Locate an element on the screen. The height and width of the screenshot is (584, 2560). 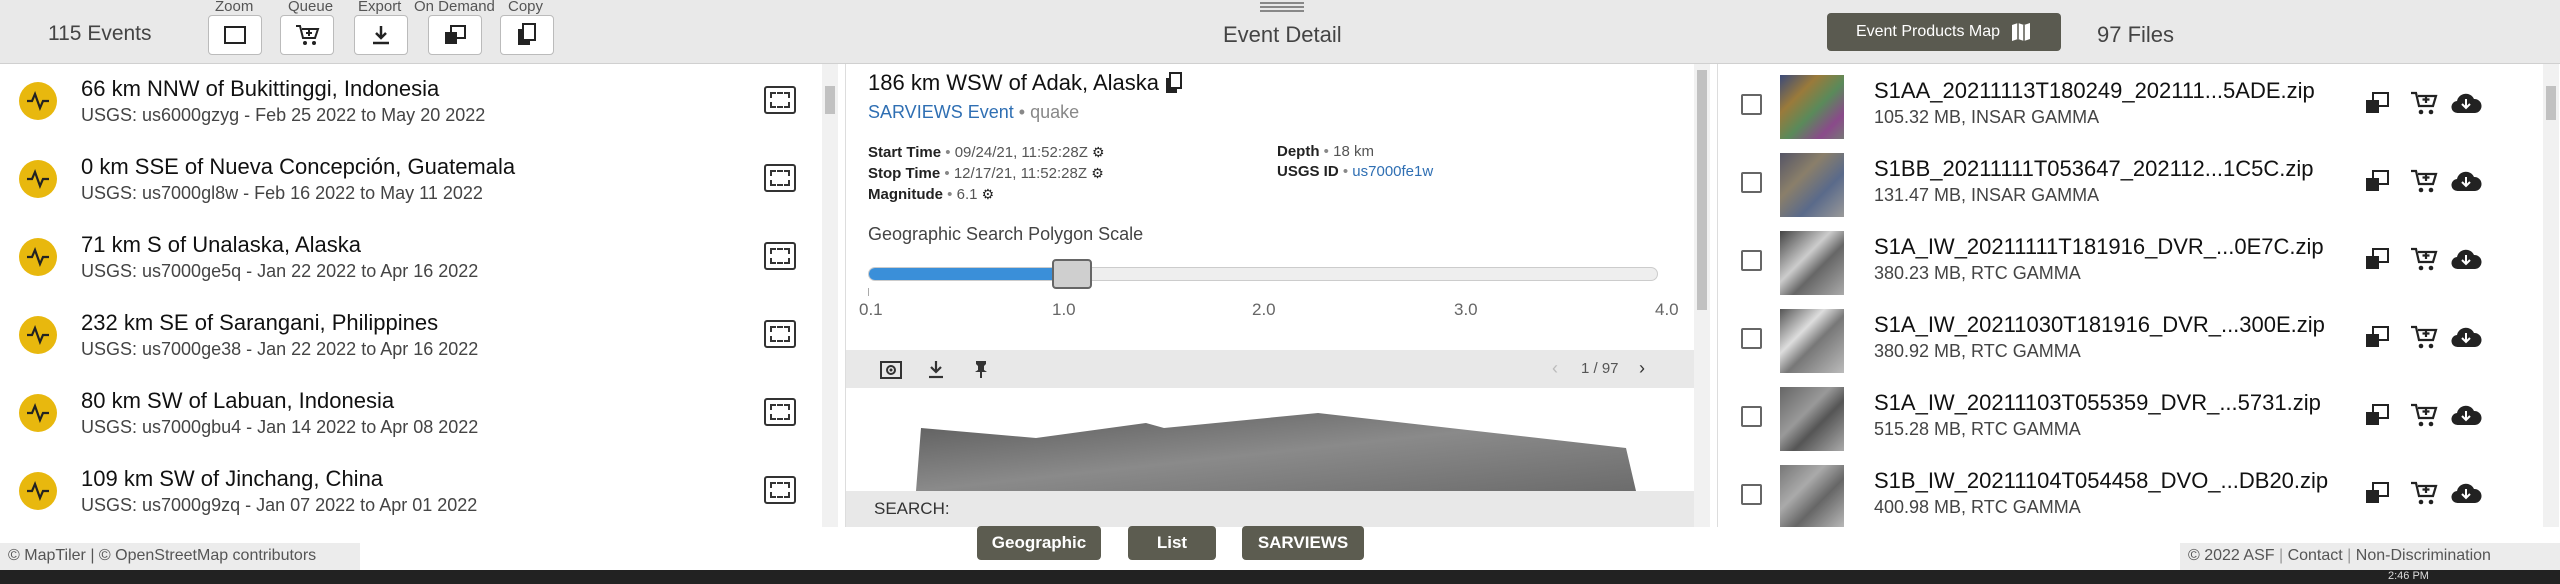
export-button is located at coordinates (381, 35).